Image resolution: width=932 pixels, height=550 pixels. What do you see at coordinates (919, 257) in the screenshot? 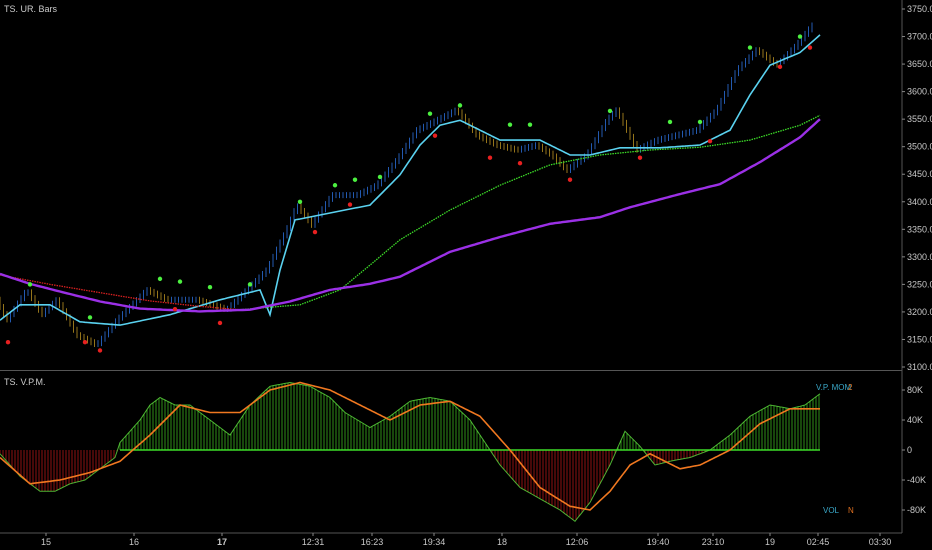
I see `price-tick-label: 3300.0` at bounding box center [919, 257].